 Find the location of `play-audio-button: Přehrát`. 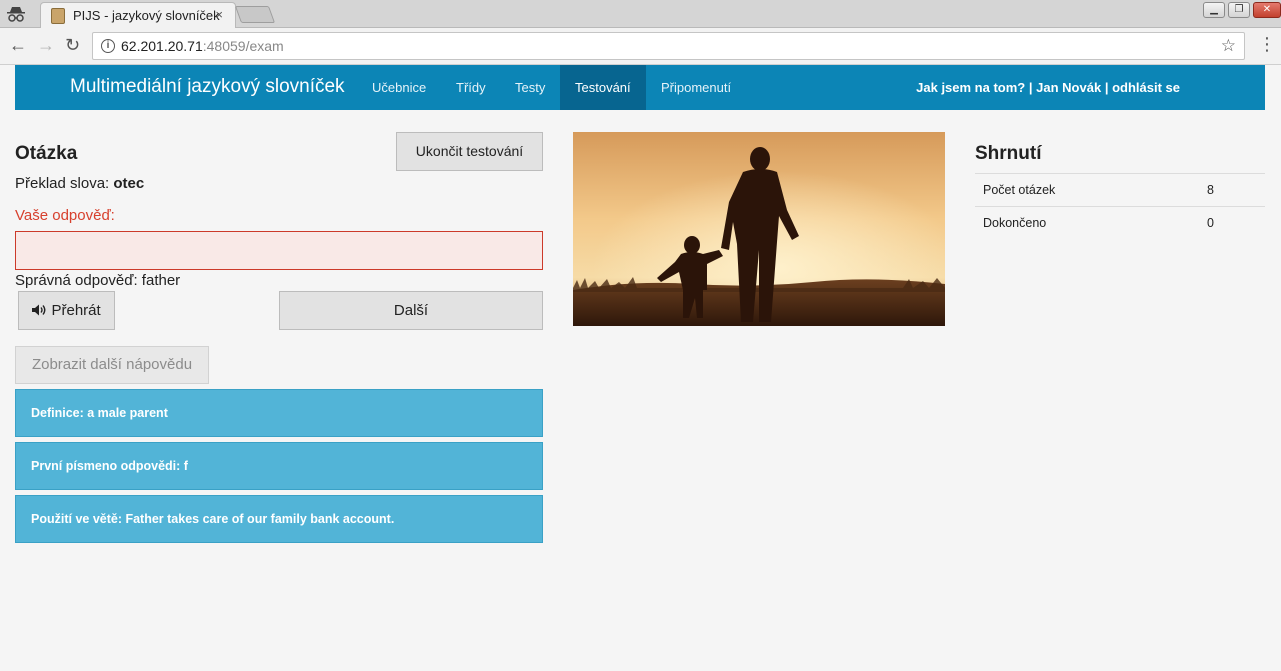

play-audio-button: Přehrát is located at coordinates (66, 310).